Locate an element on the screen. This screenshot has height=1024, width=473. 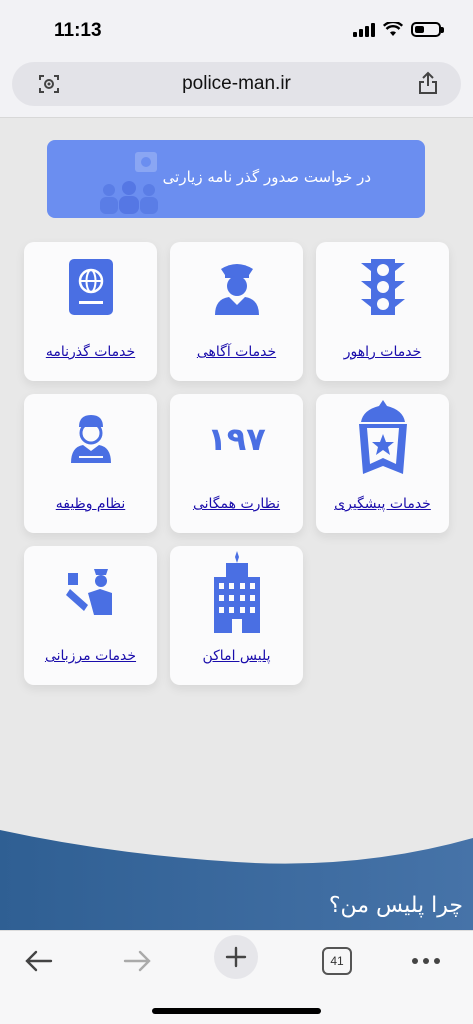
service-card-investigation: خدمات آگاهی is located at coordinates (236, 311).